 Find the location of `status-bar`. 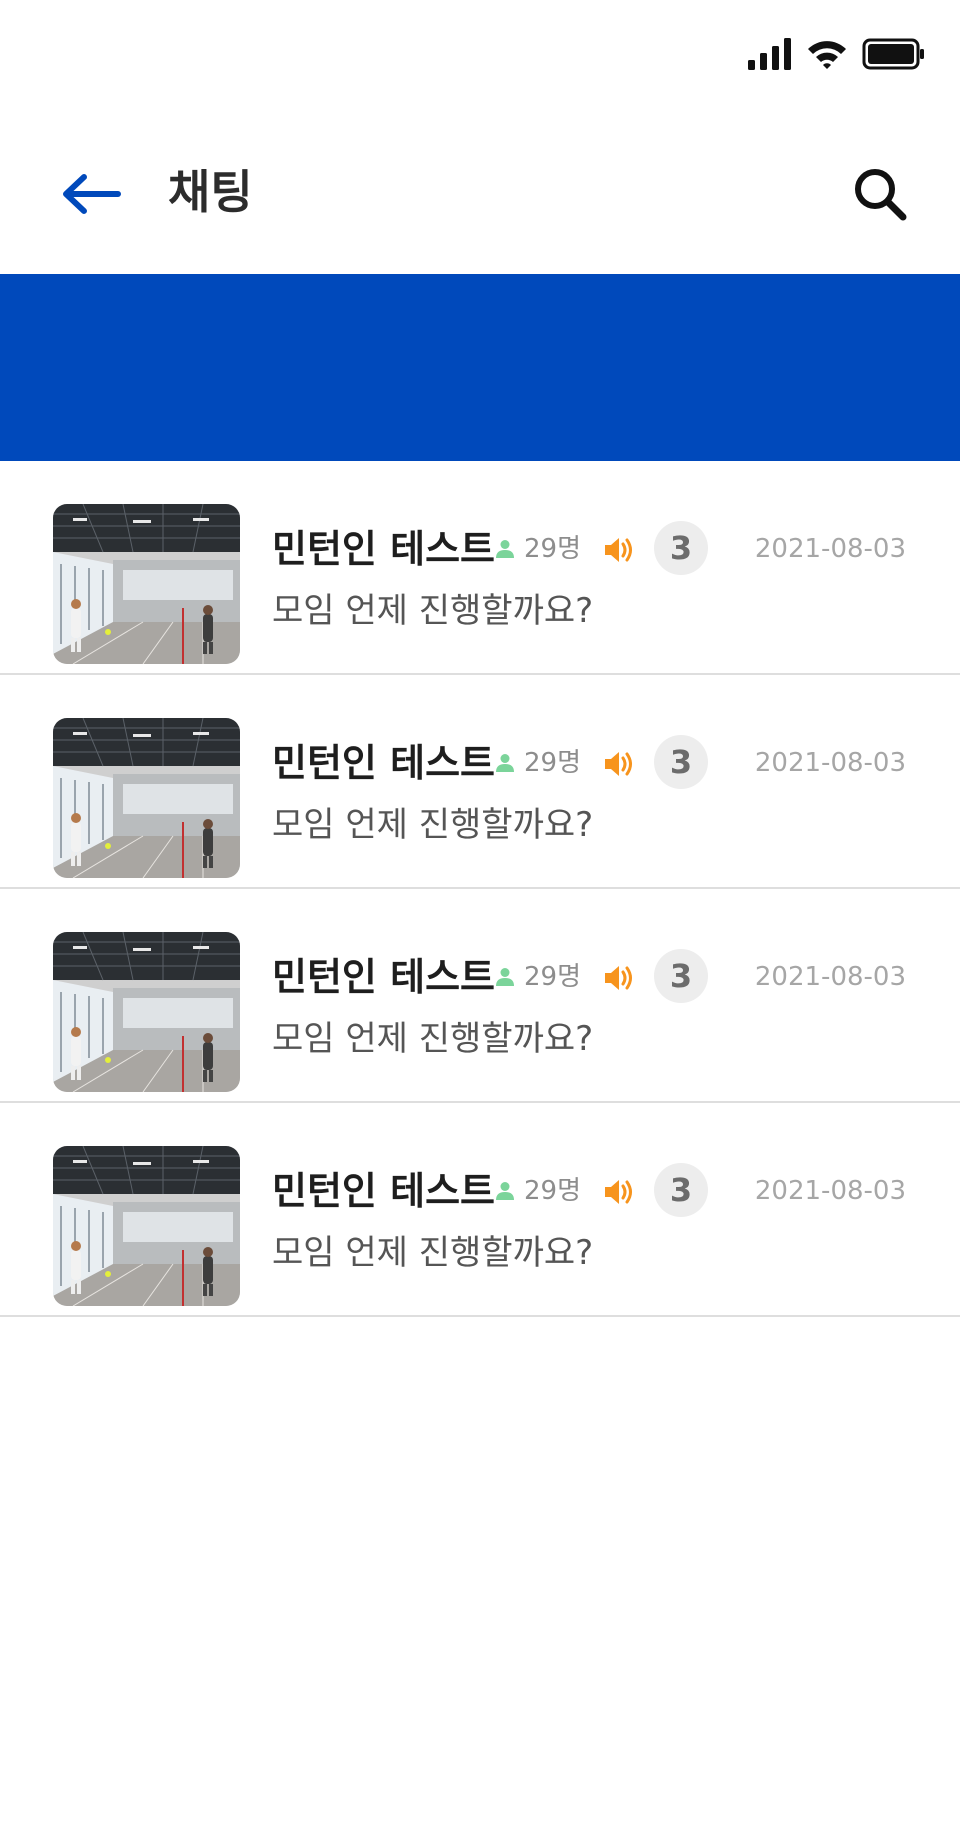

status-bar is located at coordinates (480, 56).